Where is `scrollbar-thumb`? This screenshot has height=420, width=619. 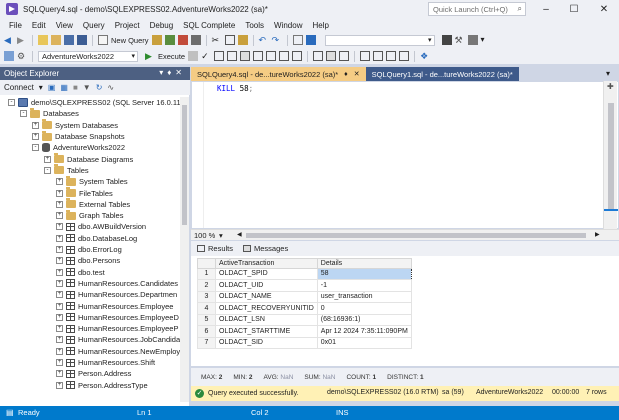 scrollbar-thumb is located at coordinates (184, 165).